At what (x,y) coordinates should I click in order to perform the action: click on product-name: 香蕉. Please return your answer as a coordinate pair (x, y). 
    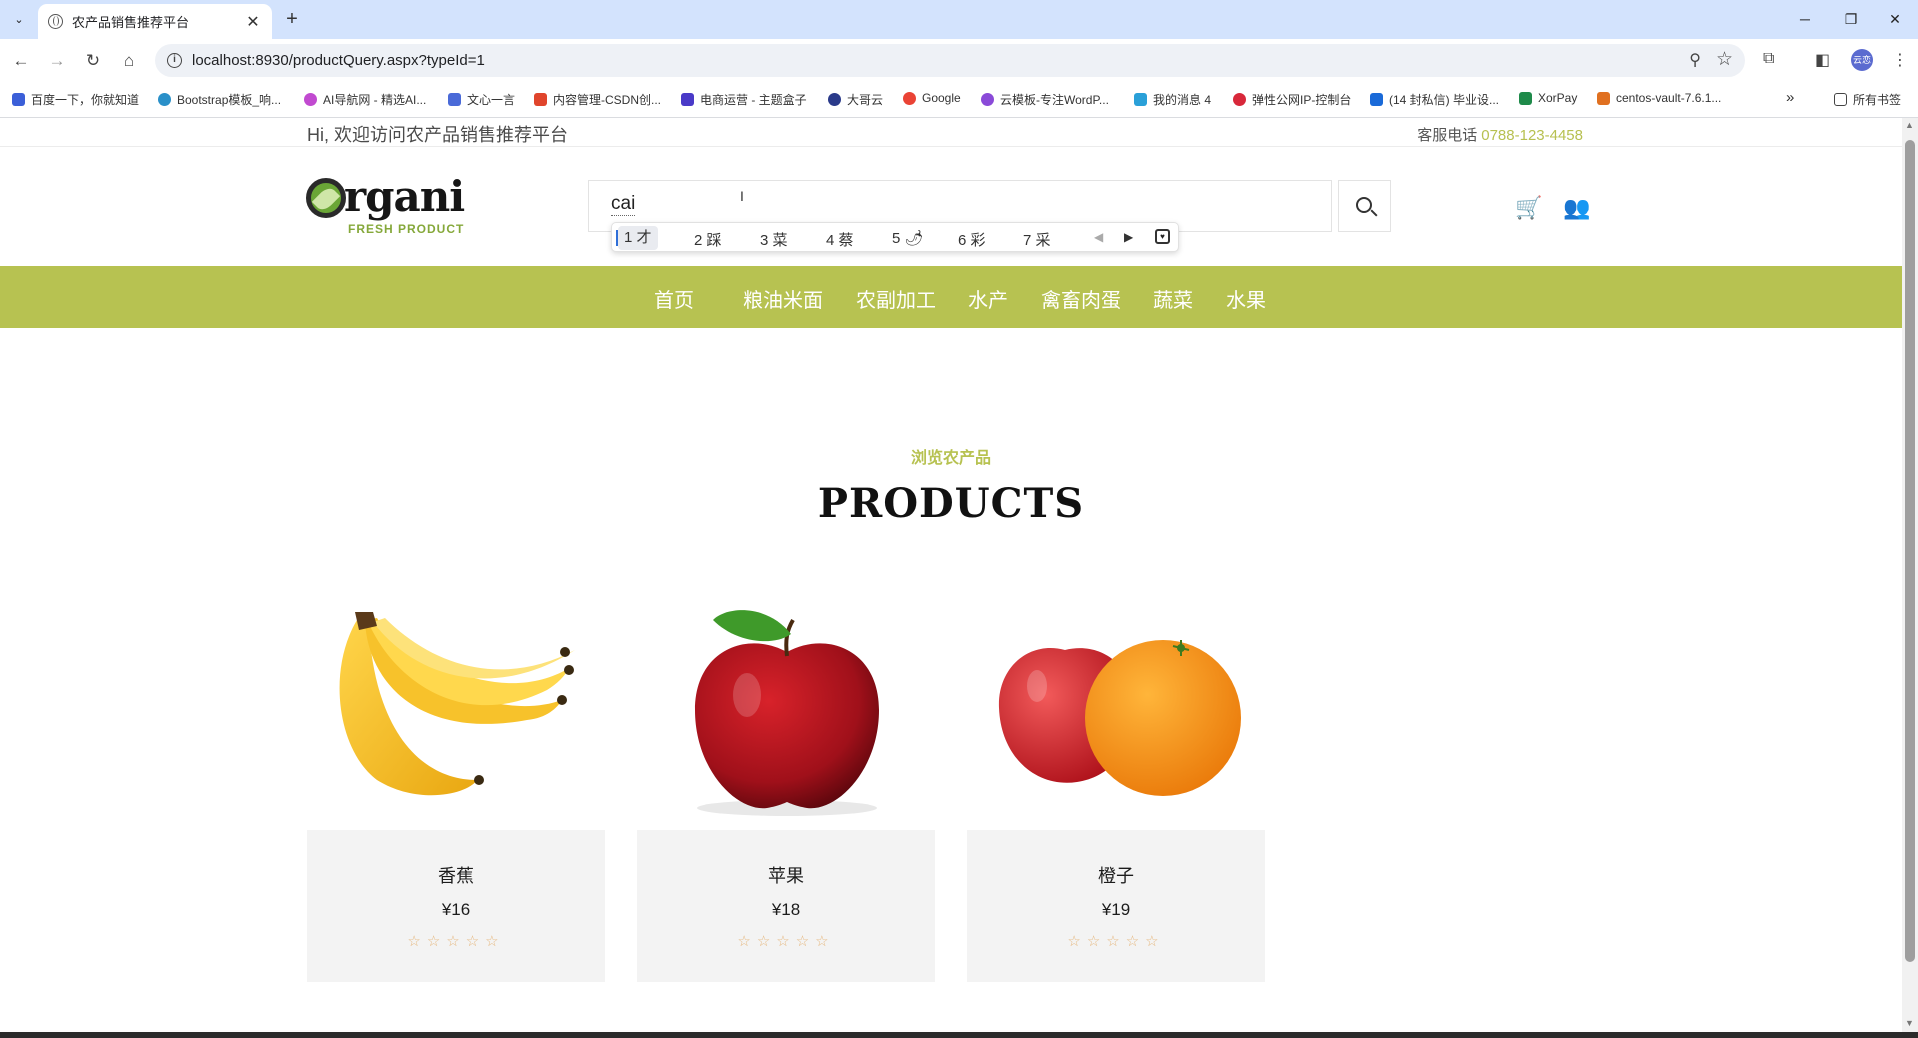
    Looking at the image, I should click on (456, 875).